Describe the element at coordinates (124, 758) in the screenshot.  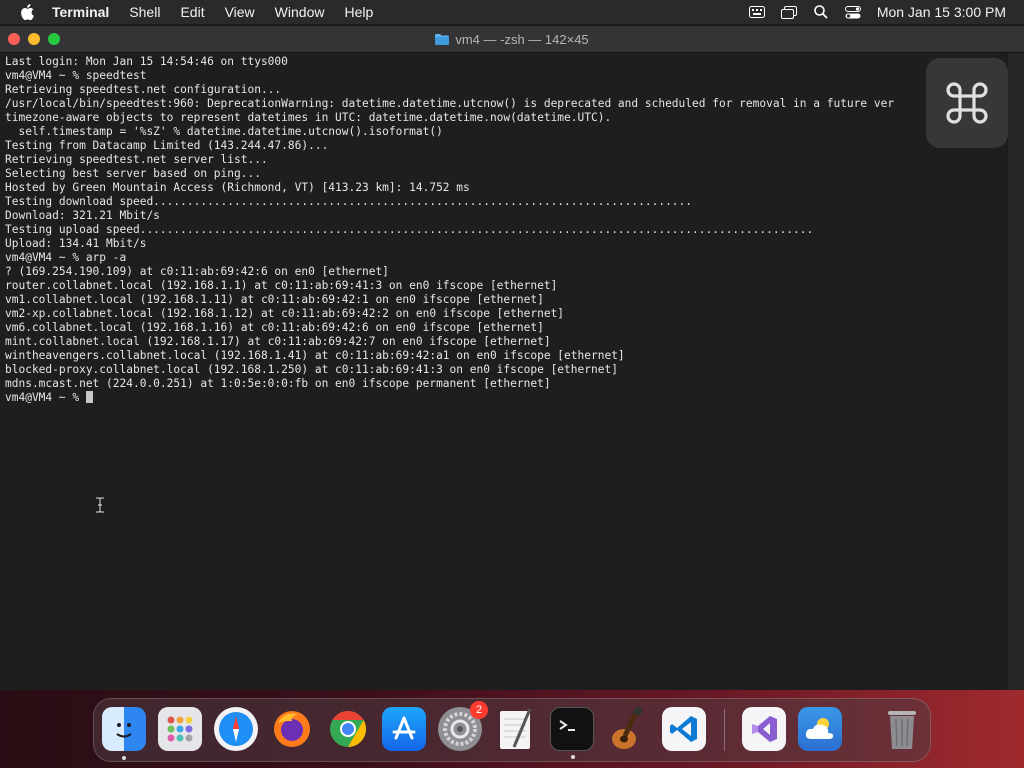
I see `finder-running-indicator` at that location.